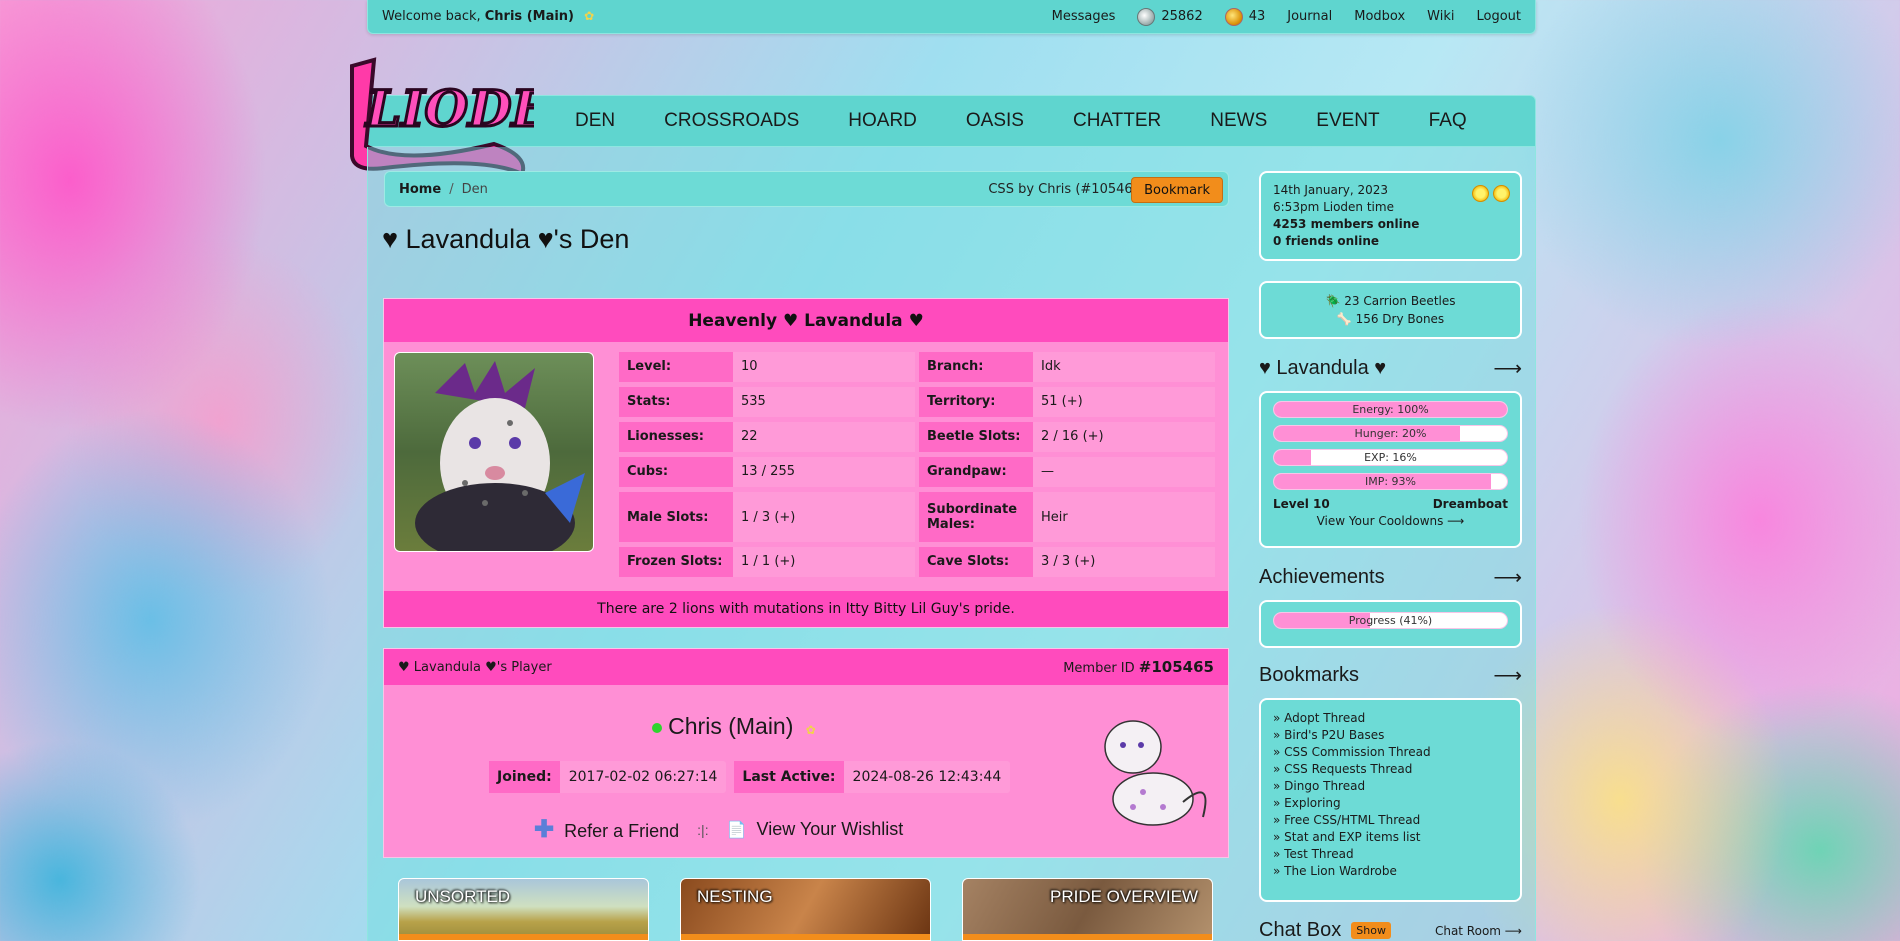 Image resolution: width=1900 pixels, height=941 pixels. I want to click on bookmark-link: » CSS Requests Thread, so click(1390, 769).